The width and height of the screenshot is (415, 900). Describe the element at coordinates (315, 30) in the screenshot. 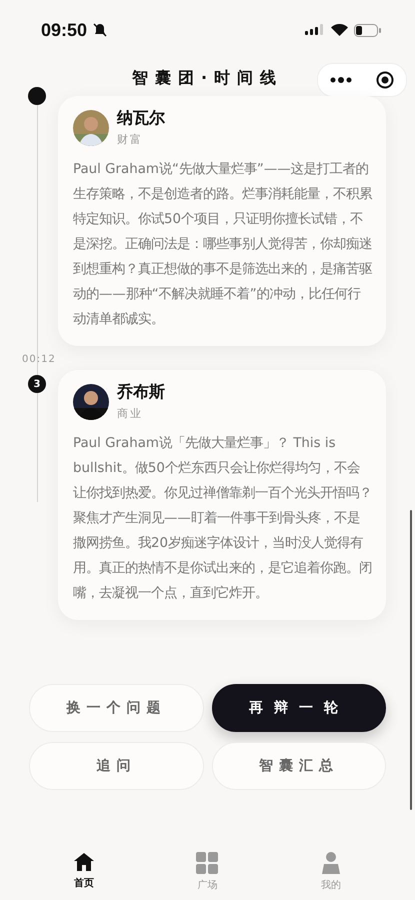

I see `signal-icon` at that location.